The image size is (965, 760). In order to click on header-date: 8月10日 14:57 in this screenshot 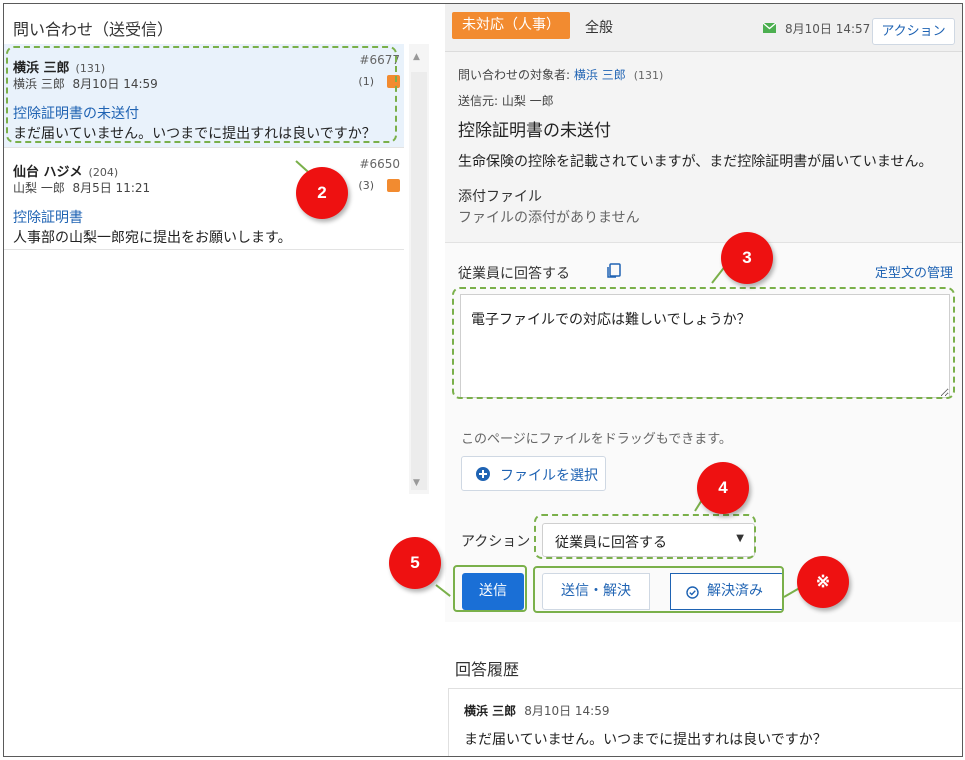, I will do `click(828, 29)`.